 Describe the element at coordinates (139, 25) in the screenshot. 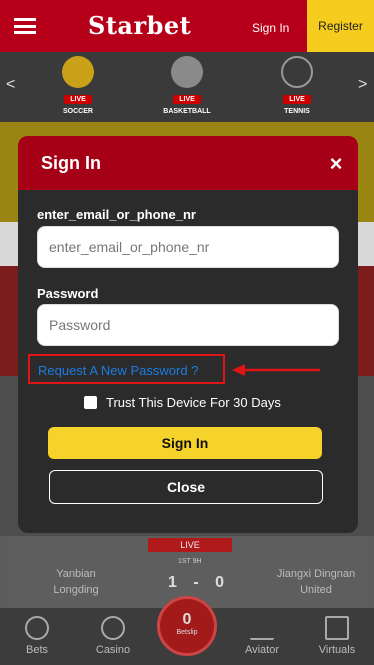

I see `brand-logo: Starbet` at that location.